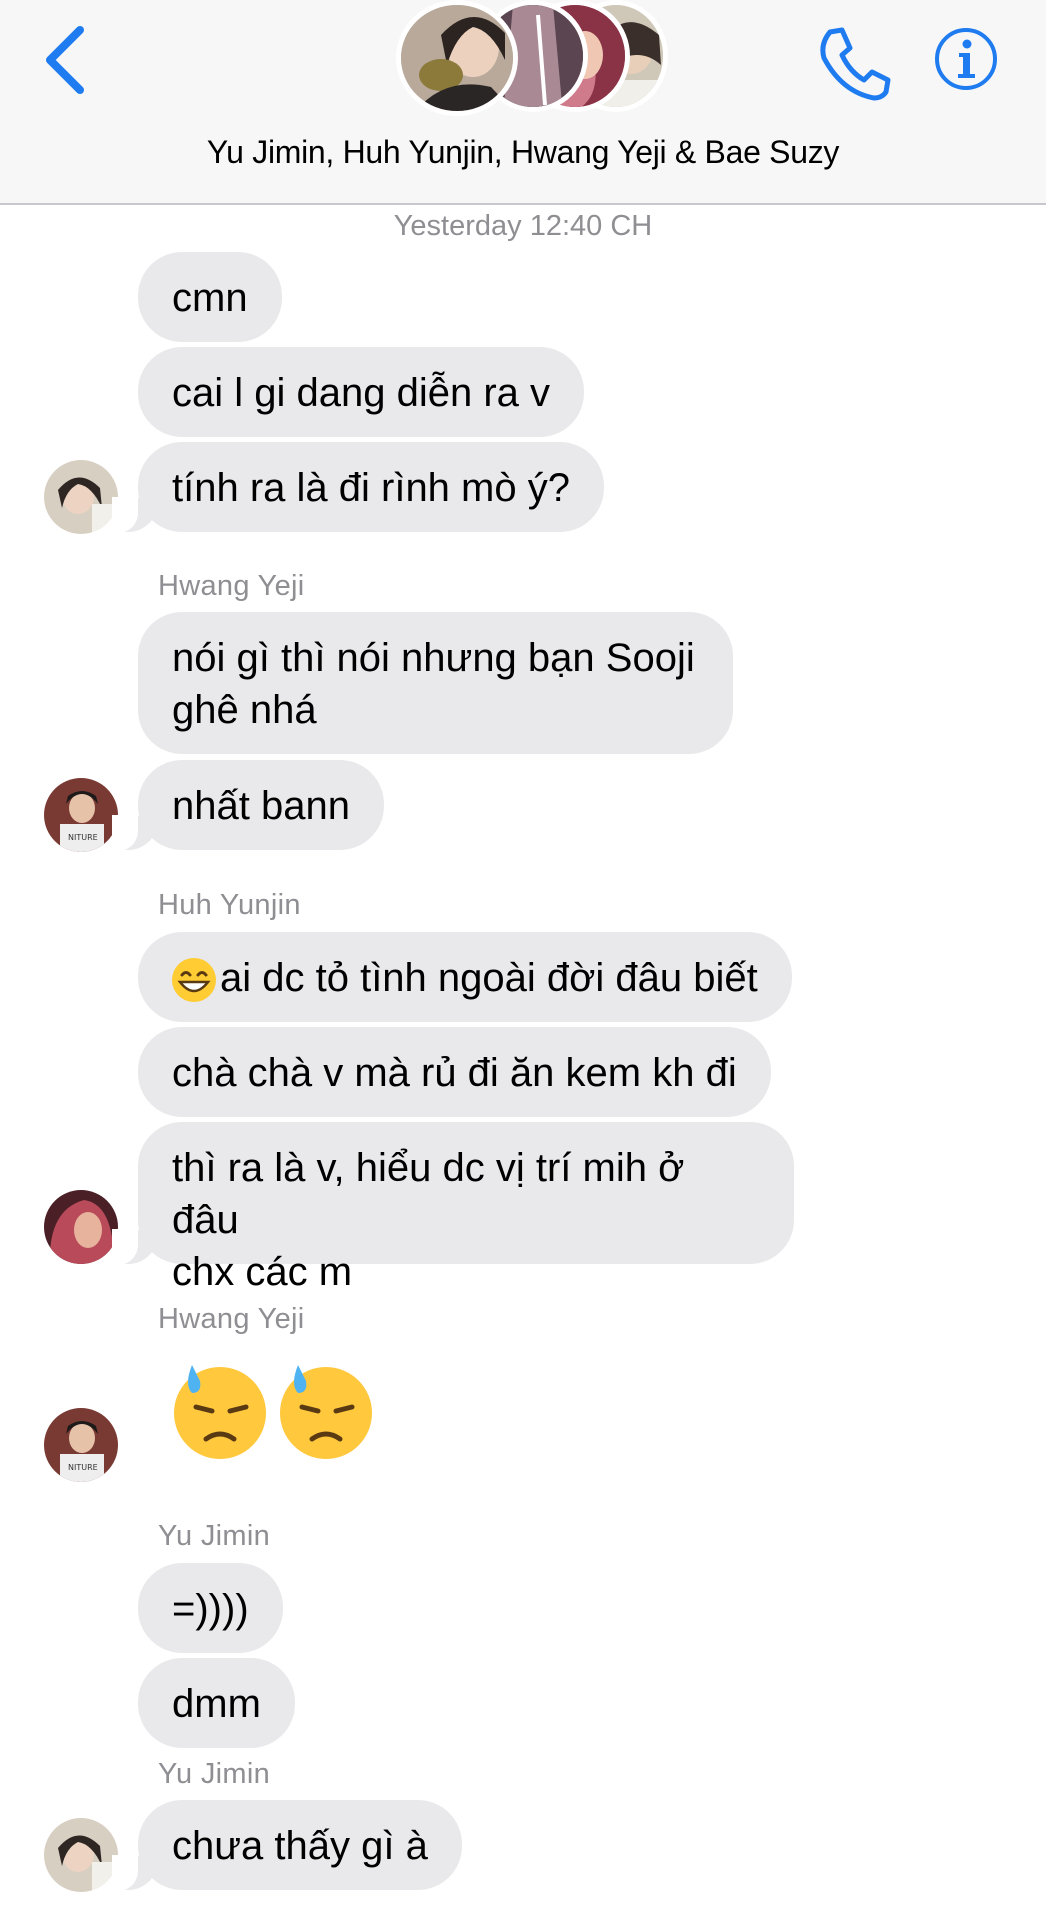 This screenshot has height=1920, width=1046. What do you see at coordinates (371, 488) in the screenshot?
I see `message-text: tính ra là đi rình mò ý?` at bounding box center [371, 488].